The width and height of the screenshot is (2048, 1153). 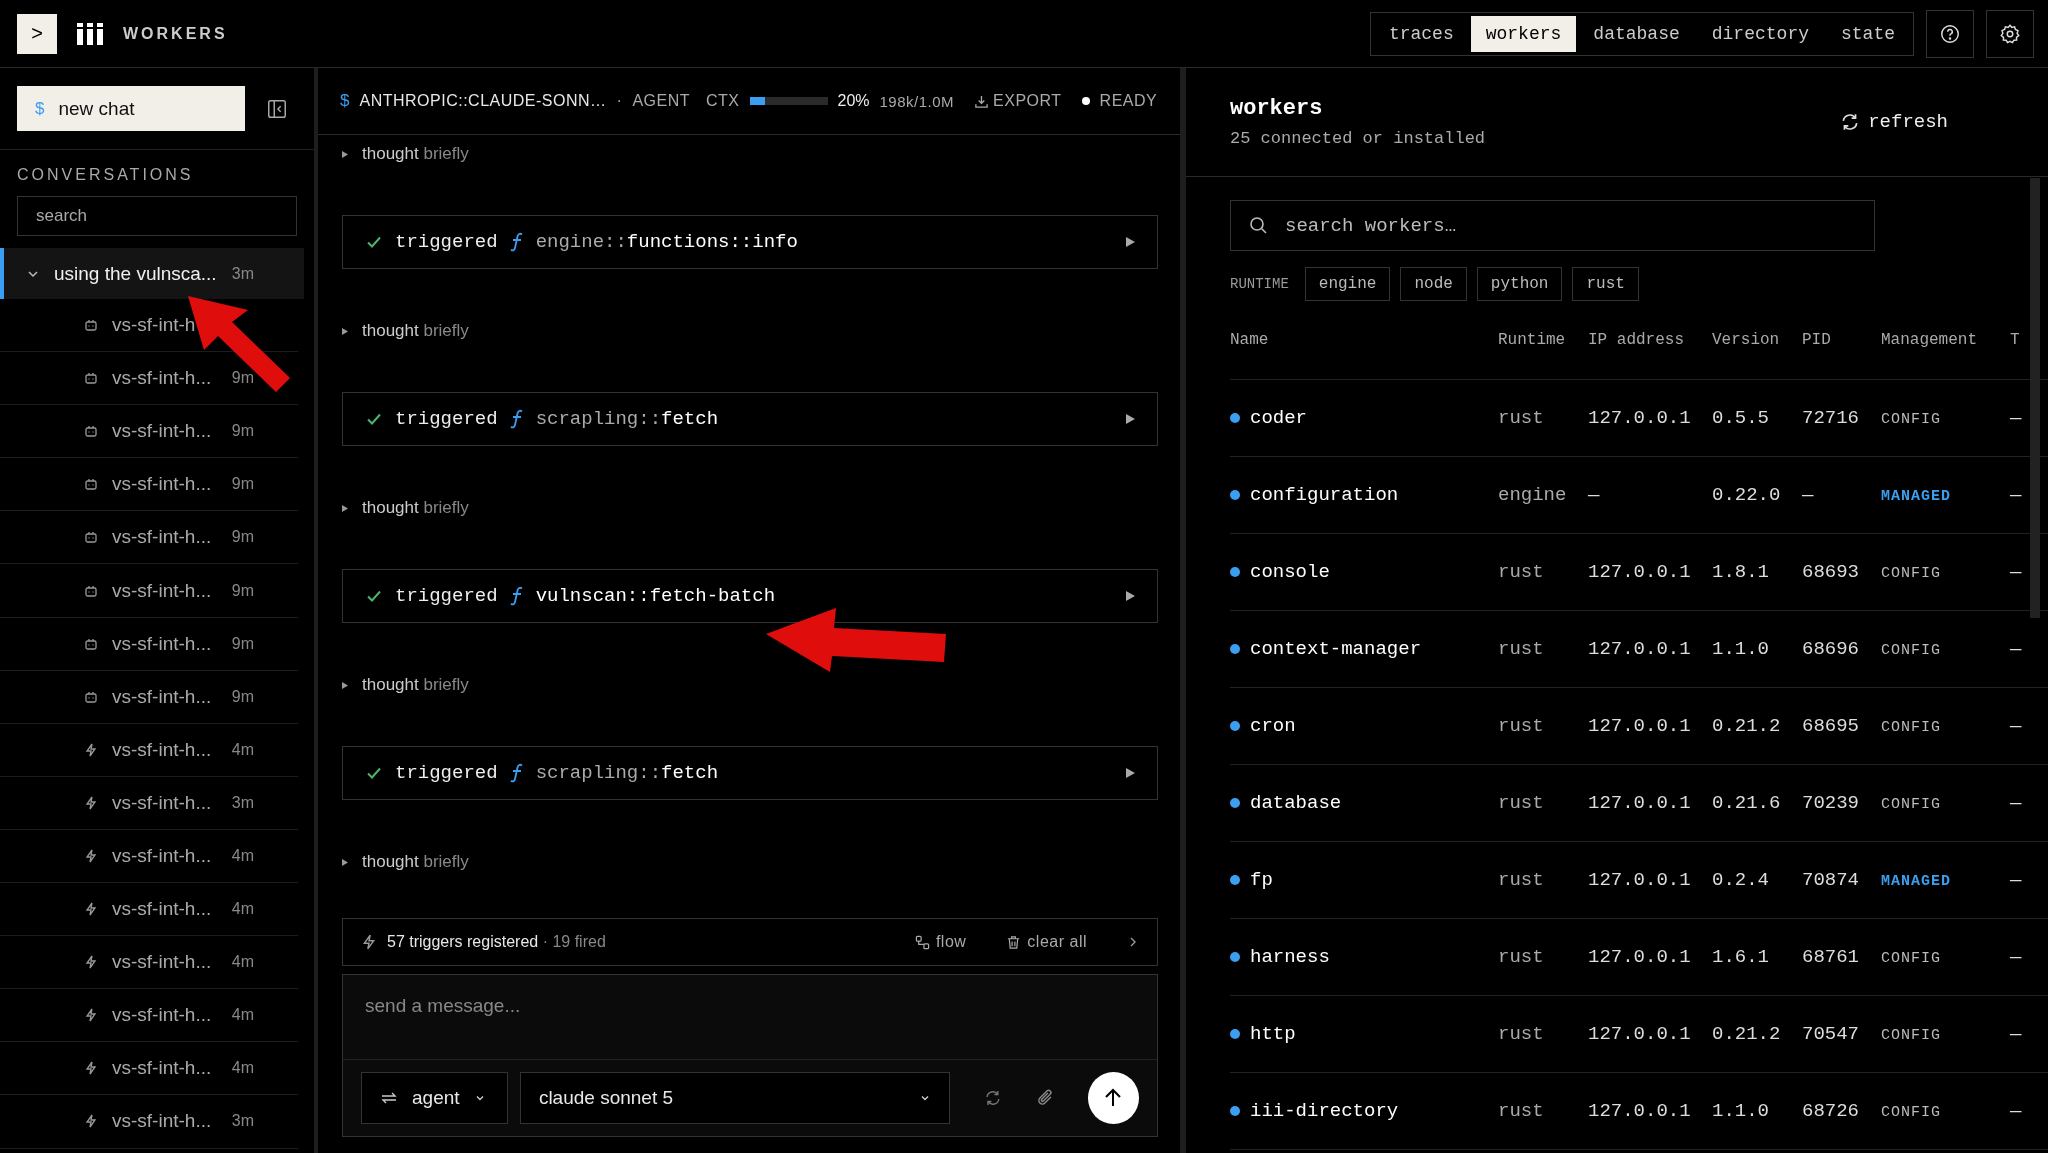 What do you see at coordinates (1290, 957) in the screenshot?
I see `worker-name: harness` at bounding box center [1290, 957].